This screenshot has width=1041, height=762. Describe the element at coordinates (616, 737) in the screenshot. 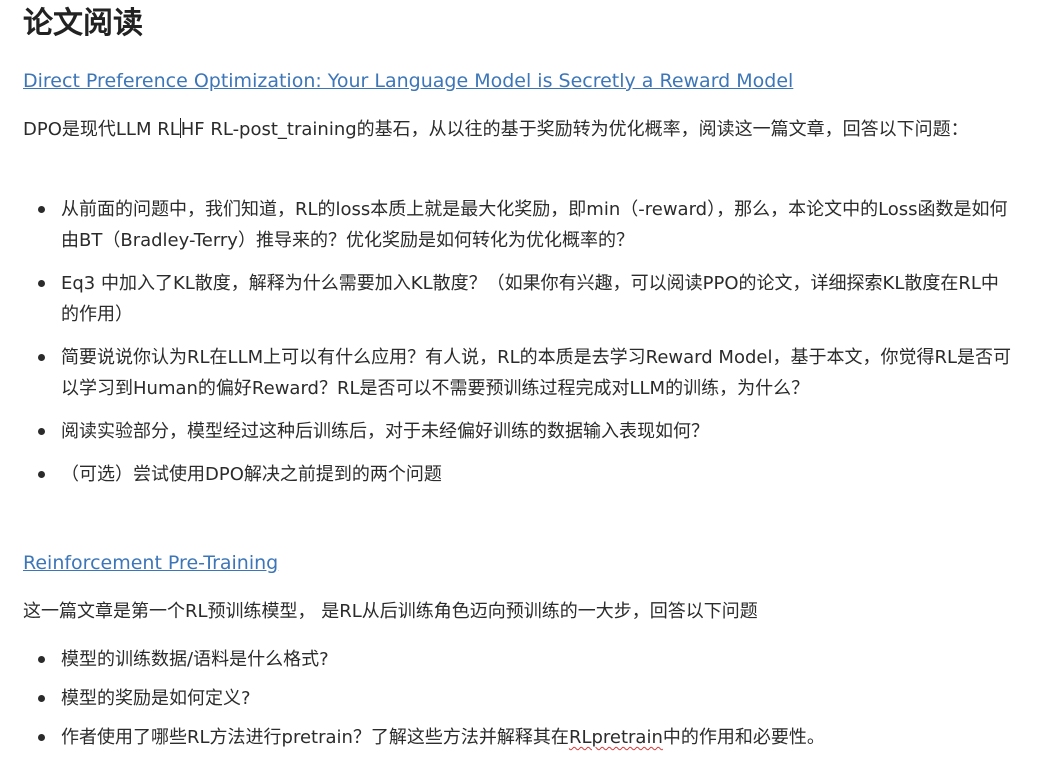

I see `spellcheck-flagged-word: RLpretrain` at that location.